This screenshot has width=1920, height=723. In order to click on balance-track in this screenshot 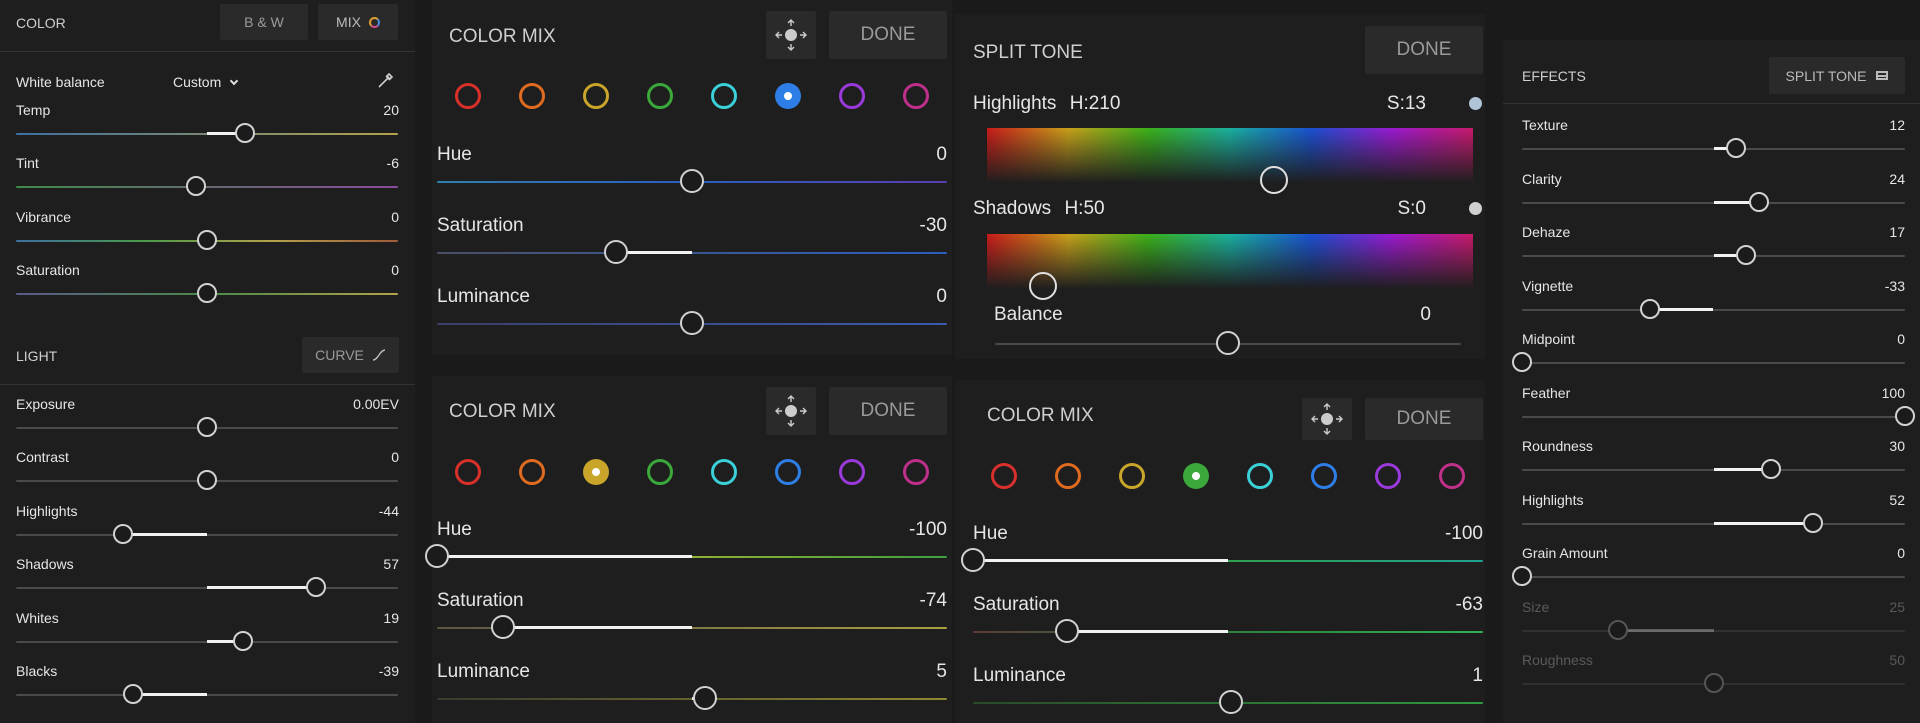, I will do `click(1228, 343)`.